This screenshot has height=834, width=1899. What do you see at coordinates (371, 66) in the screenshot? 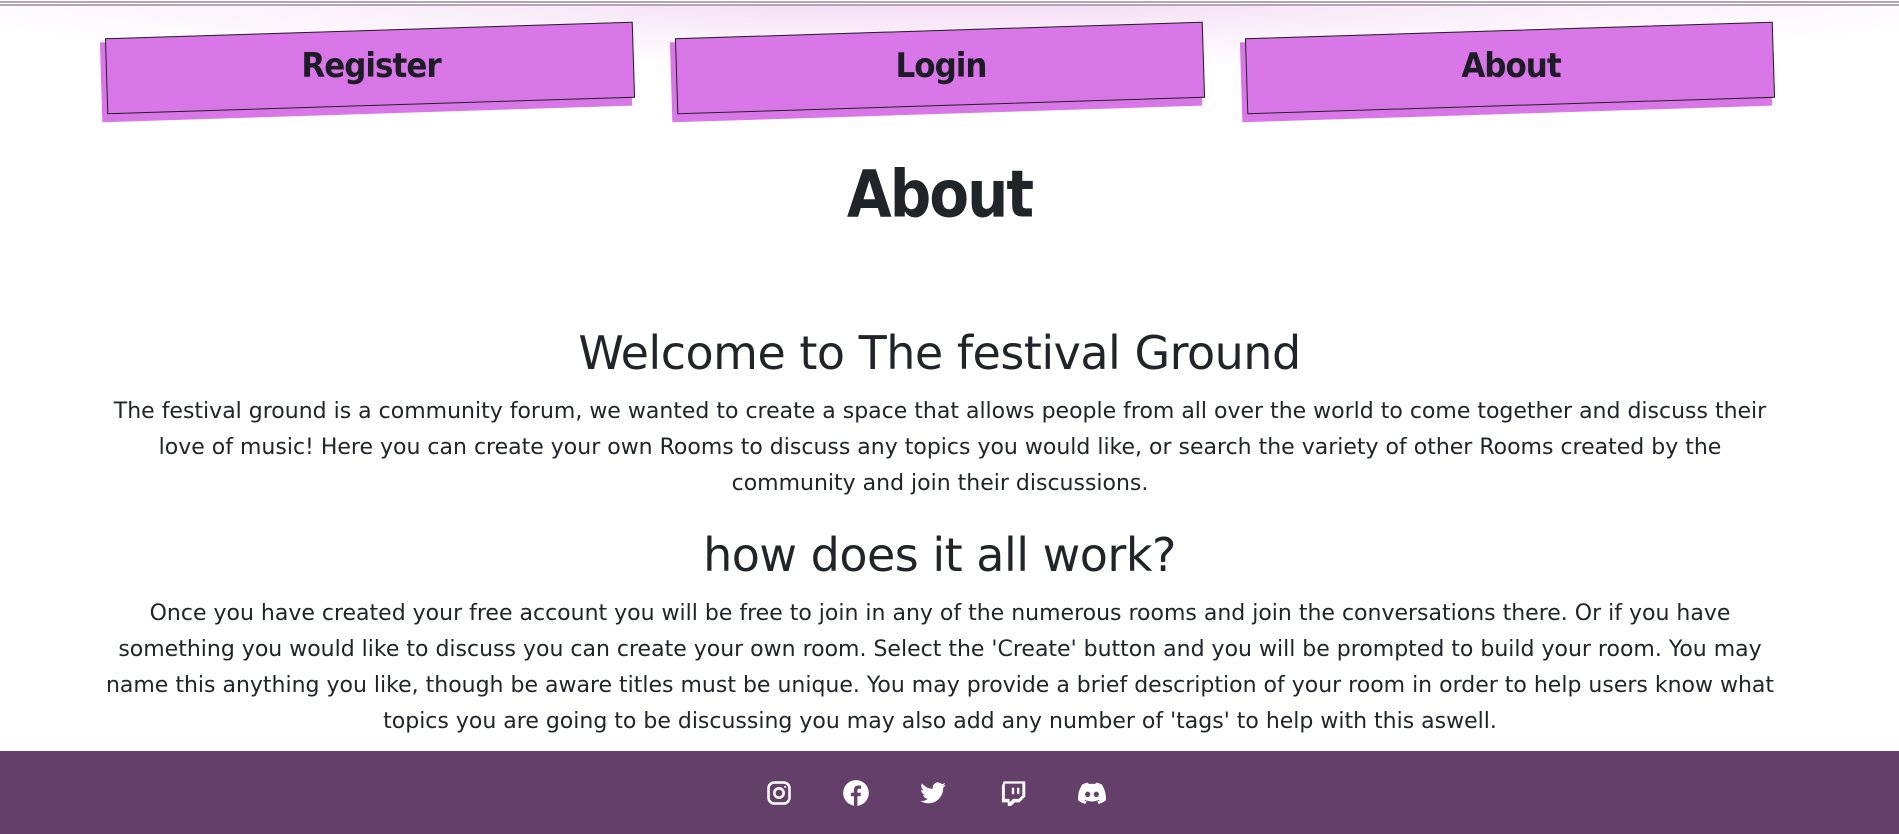
I see `register-button-label: Register` at bounding box center [371, 66].